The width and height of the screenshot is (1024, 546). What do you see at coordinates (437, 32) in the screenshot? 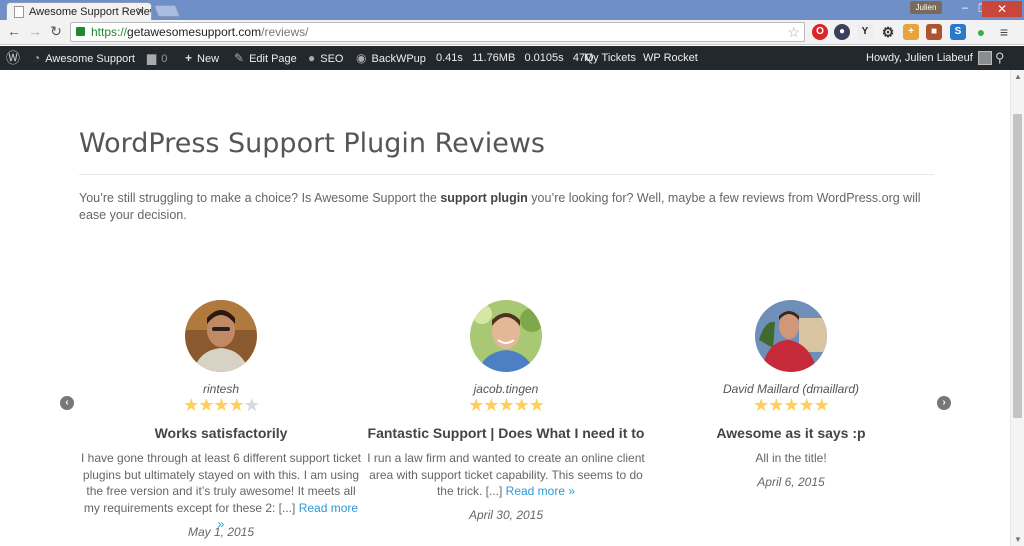
I see `address-bar: https://getawesomesupport.com/reviews/ ☆` at bounding box center [437, 32].